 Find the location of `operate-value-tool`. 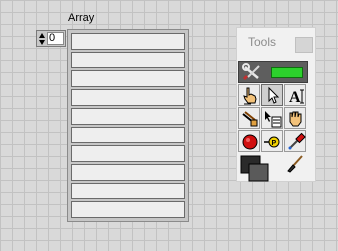

operate-value-tool is located at coordinates (249, 95).